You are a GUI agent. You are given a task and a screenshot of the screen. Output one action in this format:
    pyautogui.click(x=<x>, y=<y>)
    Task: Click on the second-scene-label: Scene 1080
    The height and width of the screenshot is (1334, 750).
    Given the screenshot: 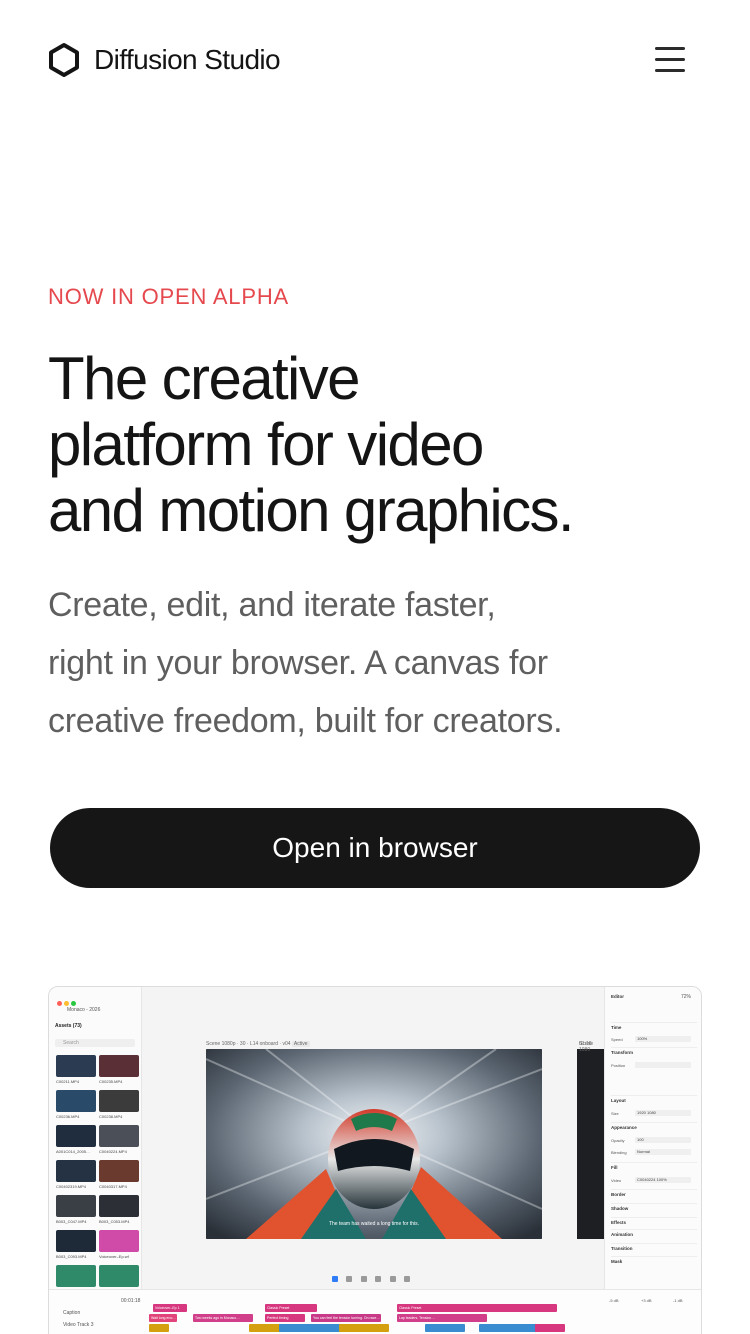 What is the action you would take?
    pyautogui.click(x=586, y=1047)
    